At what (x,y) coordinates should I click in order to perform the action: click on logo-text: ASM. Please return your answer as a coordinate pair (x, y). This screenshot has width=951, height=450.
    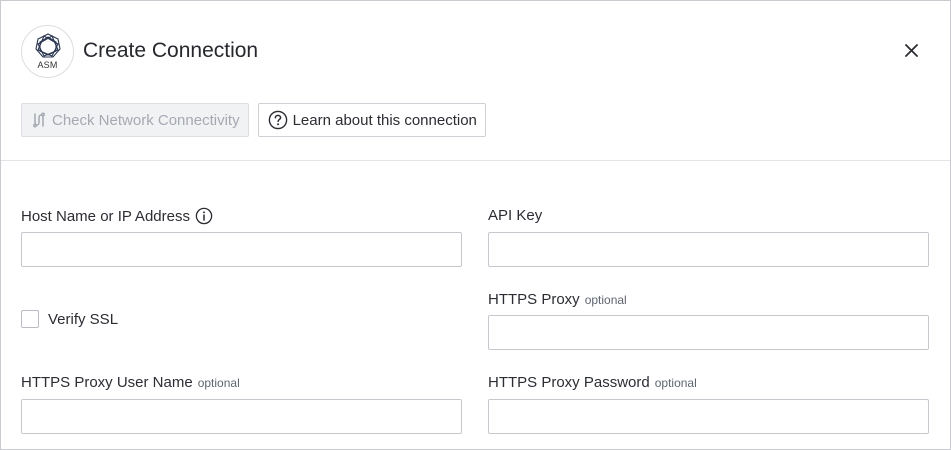
    Looking at the image, I should click on (47, 64).